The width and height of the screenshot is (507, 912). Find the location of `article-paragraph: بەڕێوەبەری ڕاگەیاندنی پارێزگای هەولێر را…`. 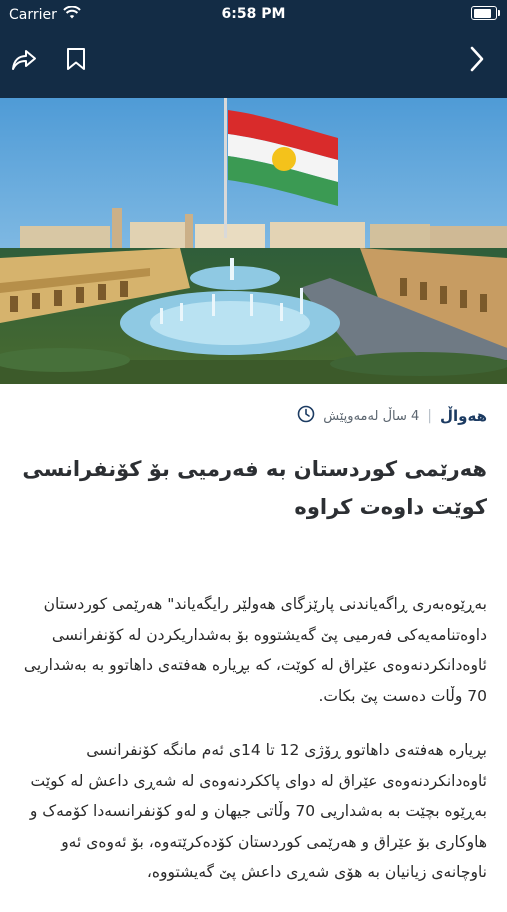

article-paragraph: بەڕێوەبەری ڕاگەیاندنی پارێزگای هەولێر را… is located at coordinates (255, 650).